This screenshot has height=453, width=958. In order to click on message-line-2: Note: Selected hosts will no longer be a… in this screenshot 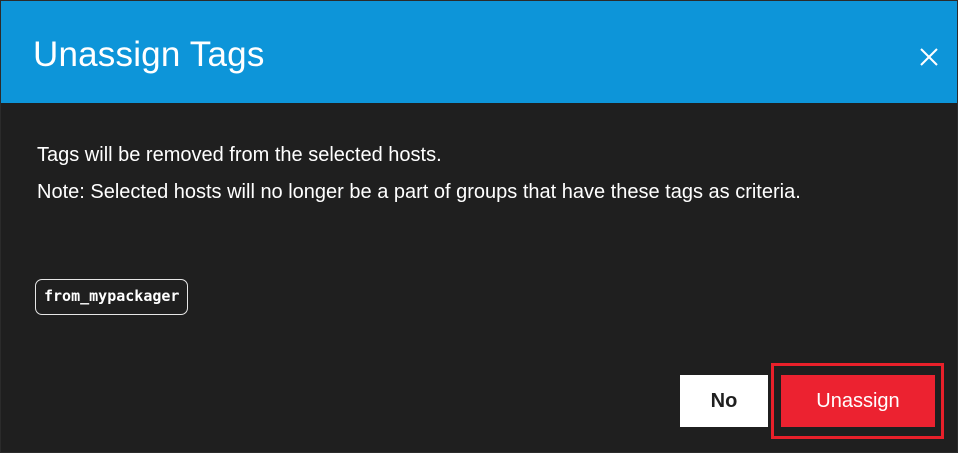, I will do `click(419, 192)`.